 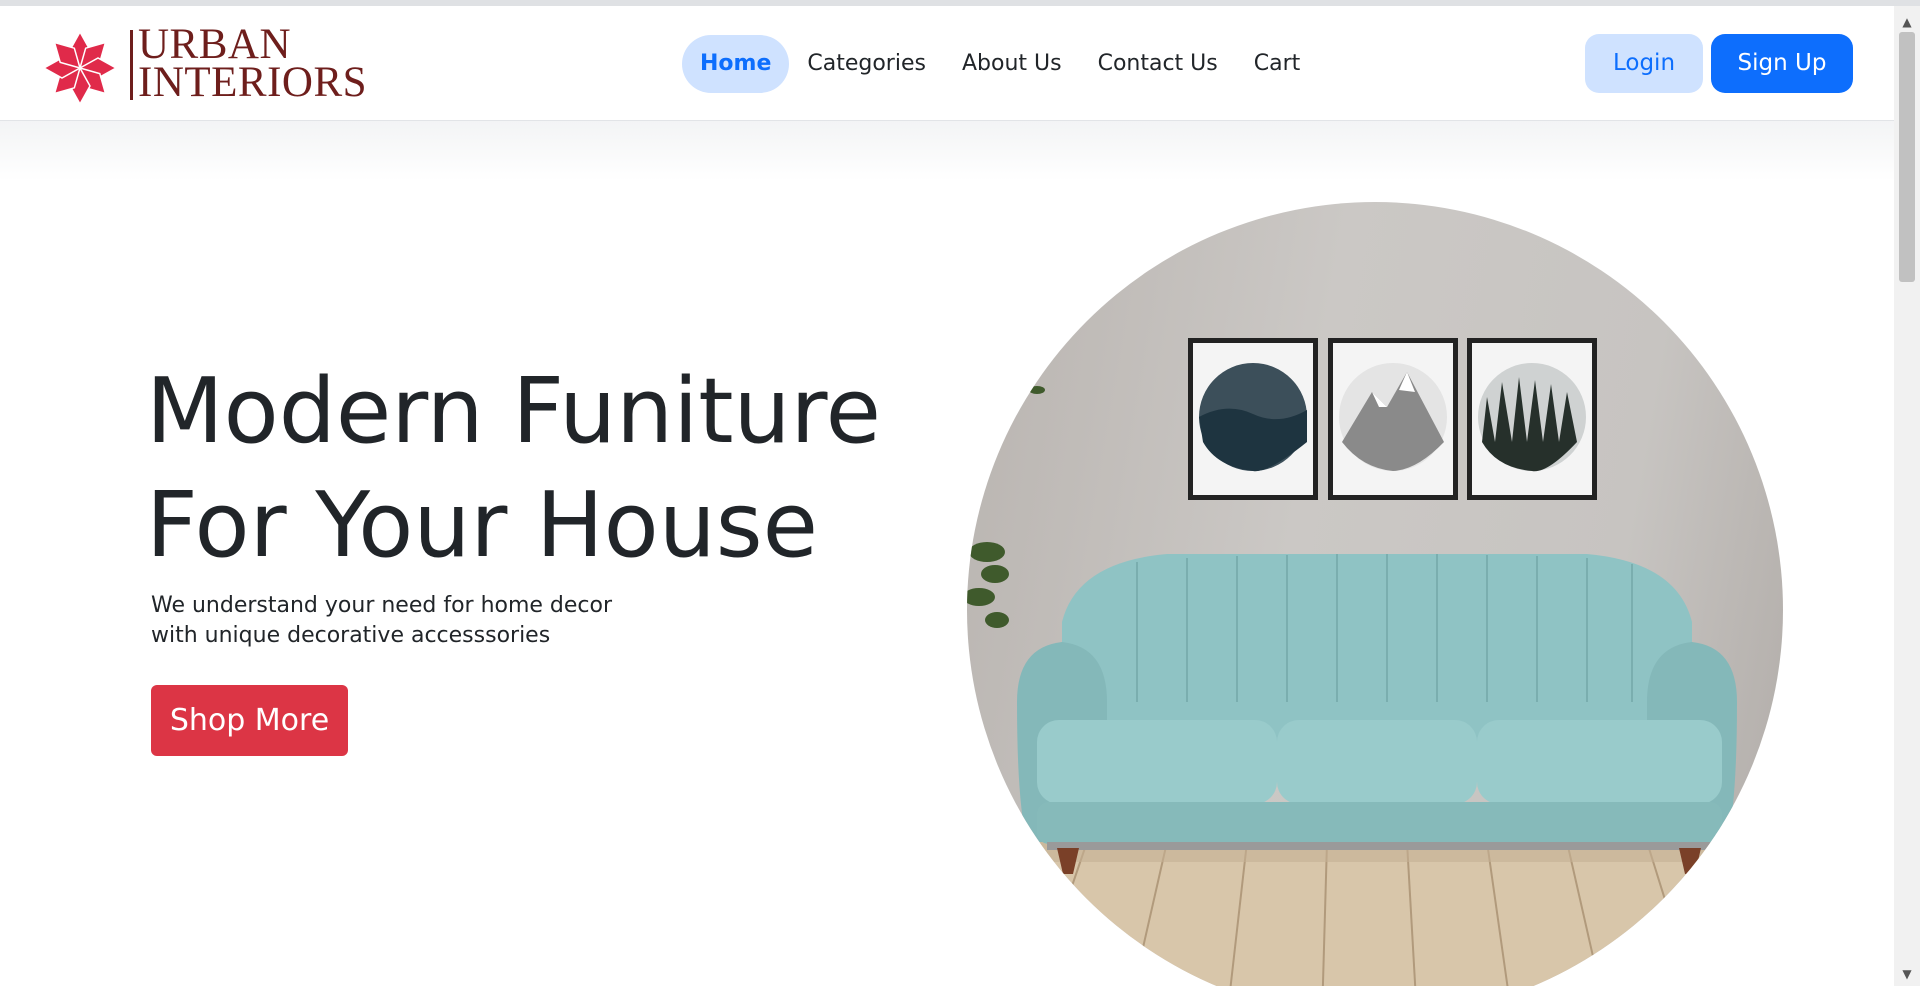 What do you see at coordinates (513, 411) in the screenshot?
I see `hero-title-line-1: Modern Funiture` at bounding box center [513, 411].